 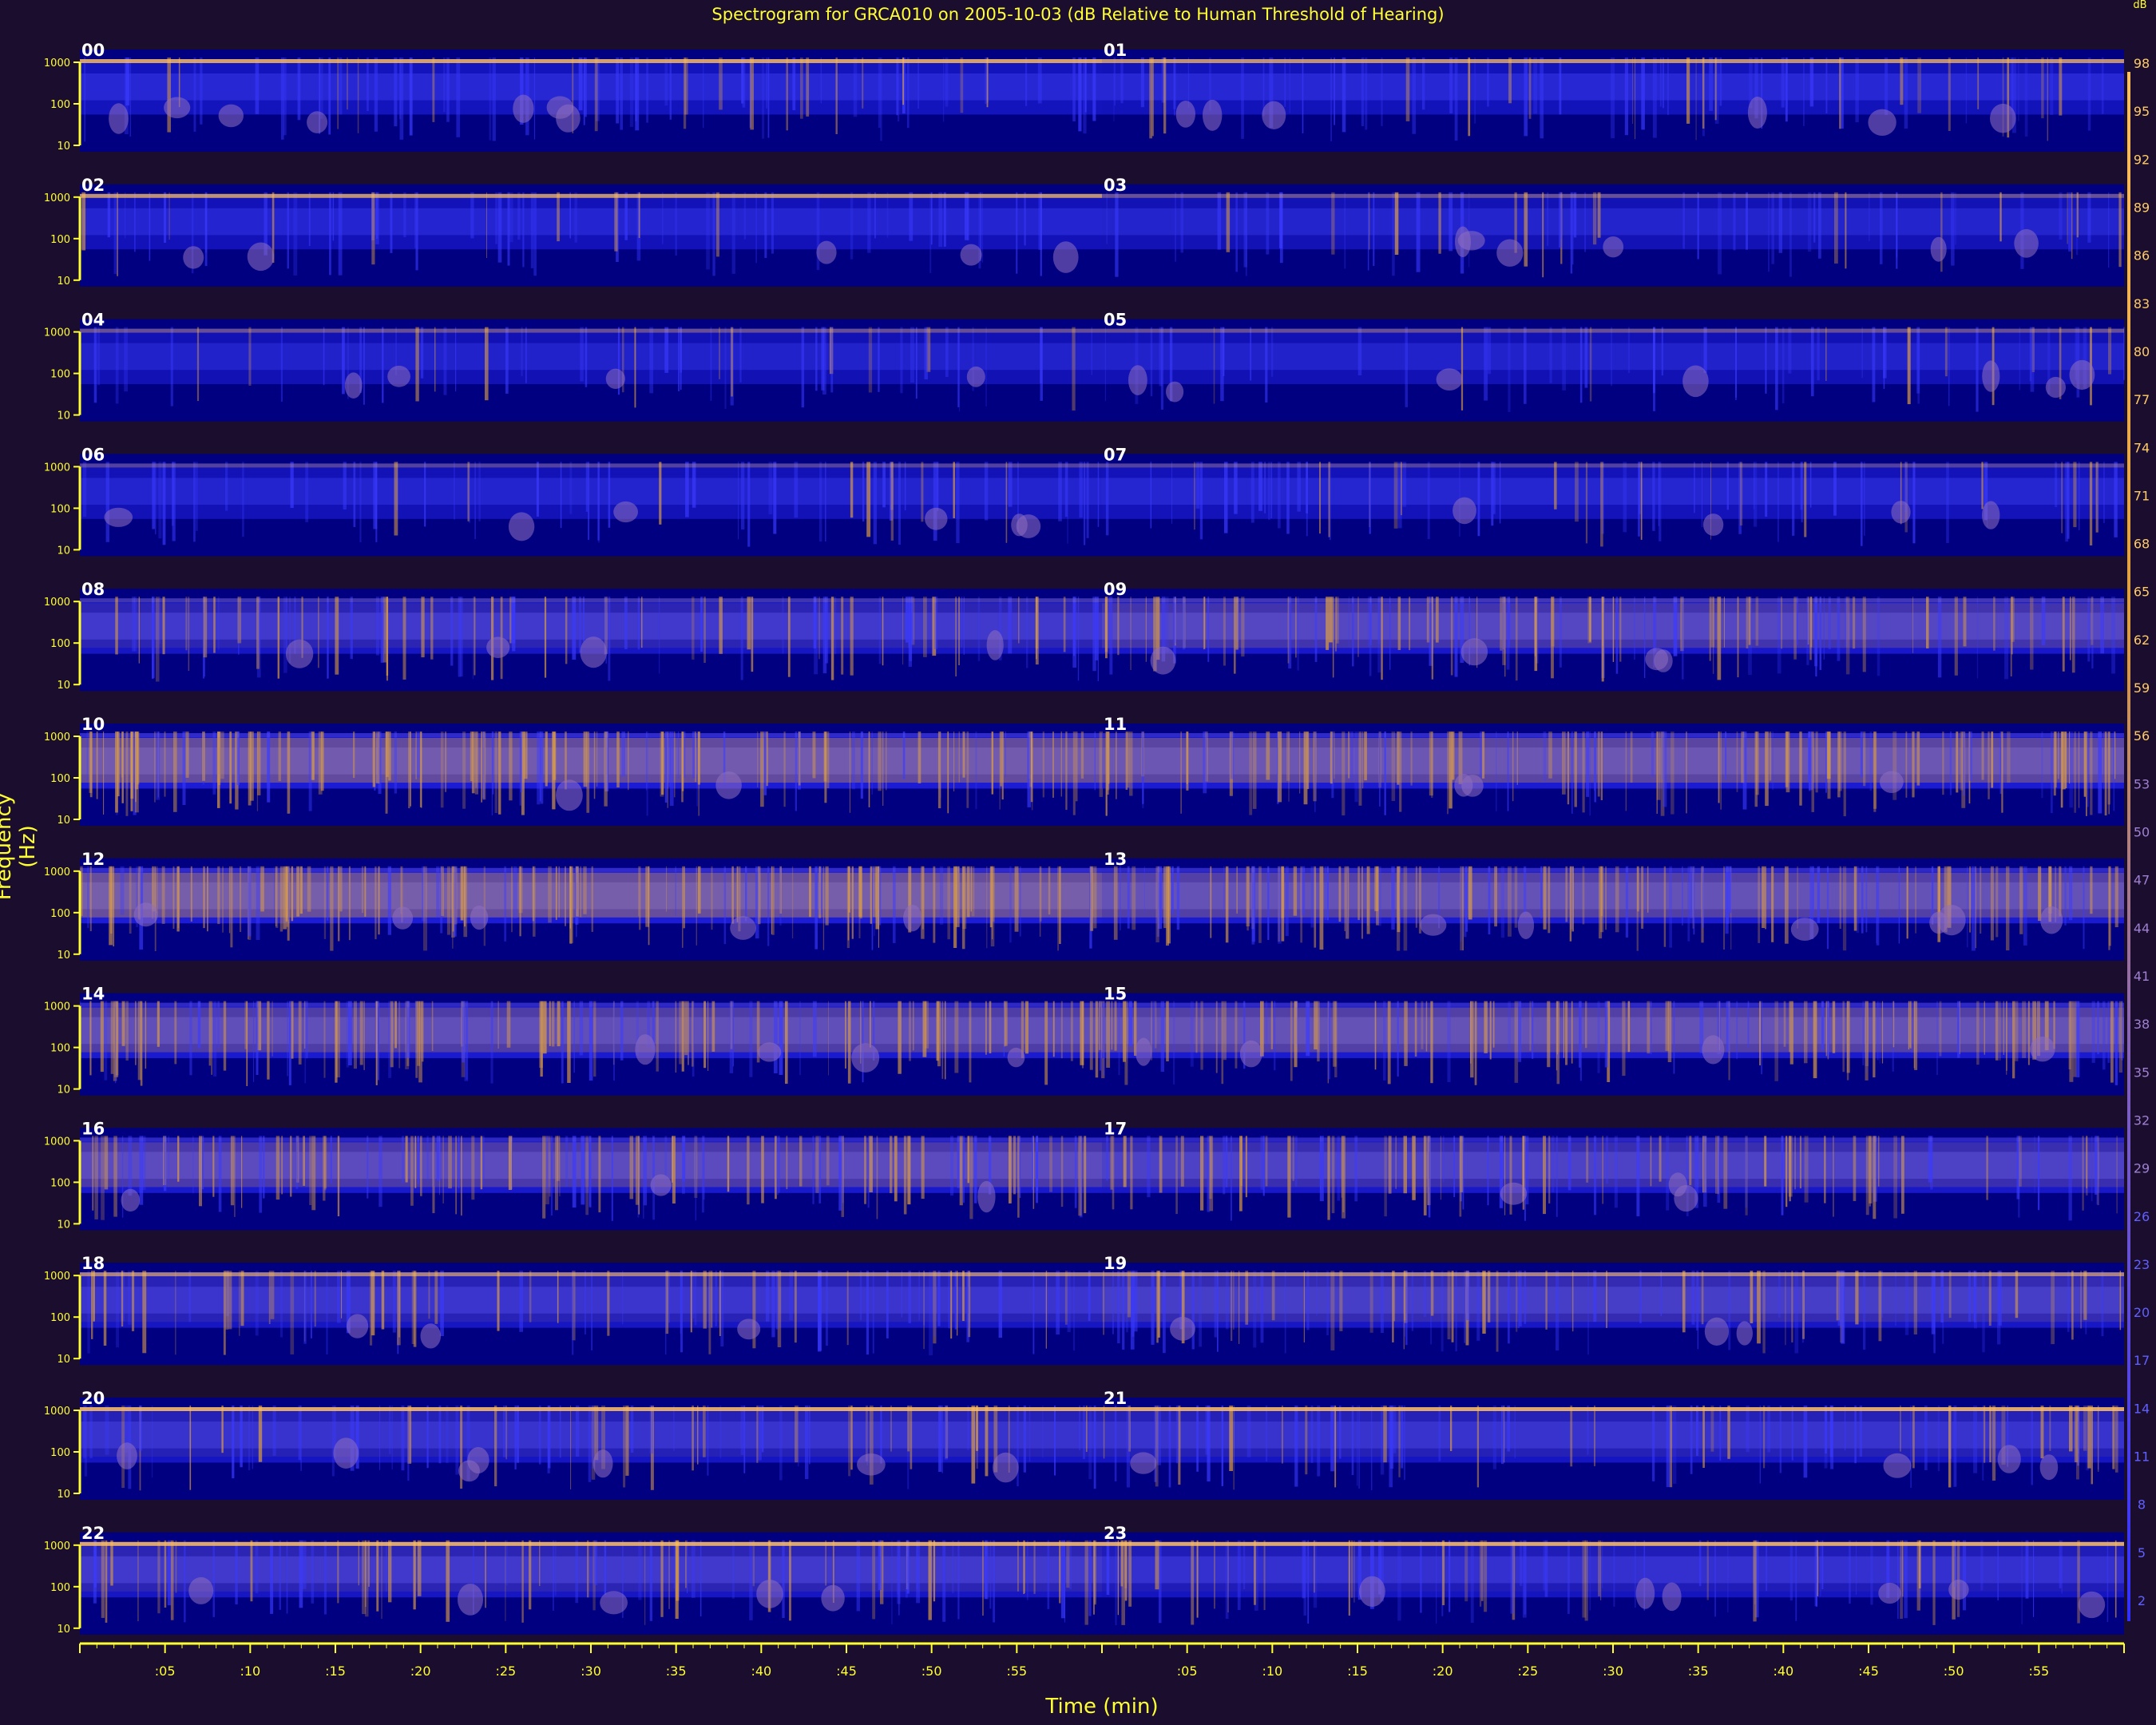 I want to click on hour-label: 13, so click(x=1115, y=859).